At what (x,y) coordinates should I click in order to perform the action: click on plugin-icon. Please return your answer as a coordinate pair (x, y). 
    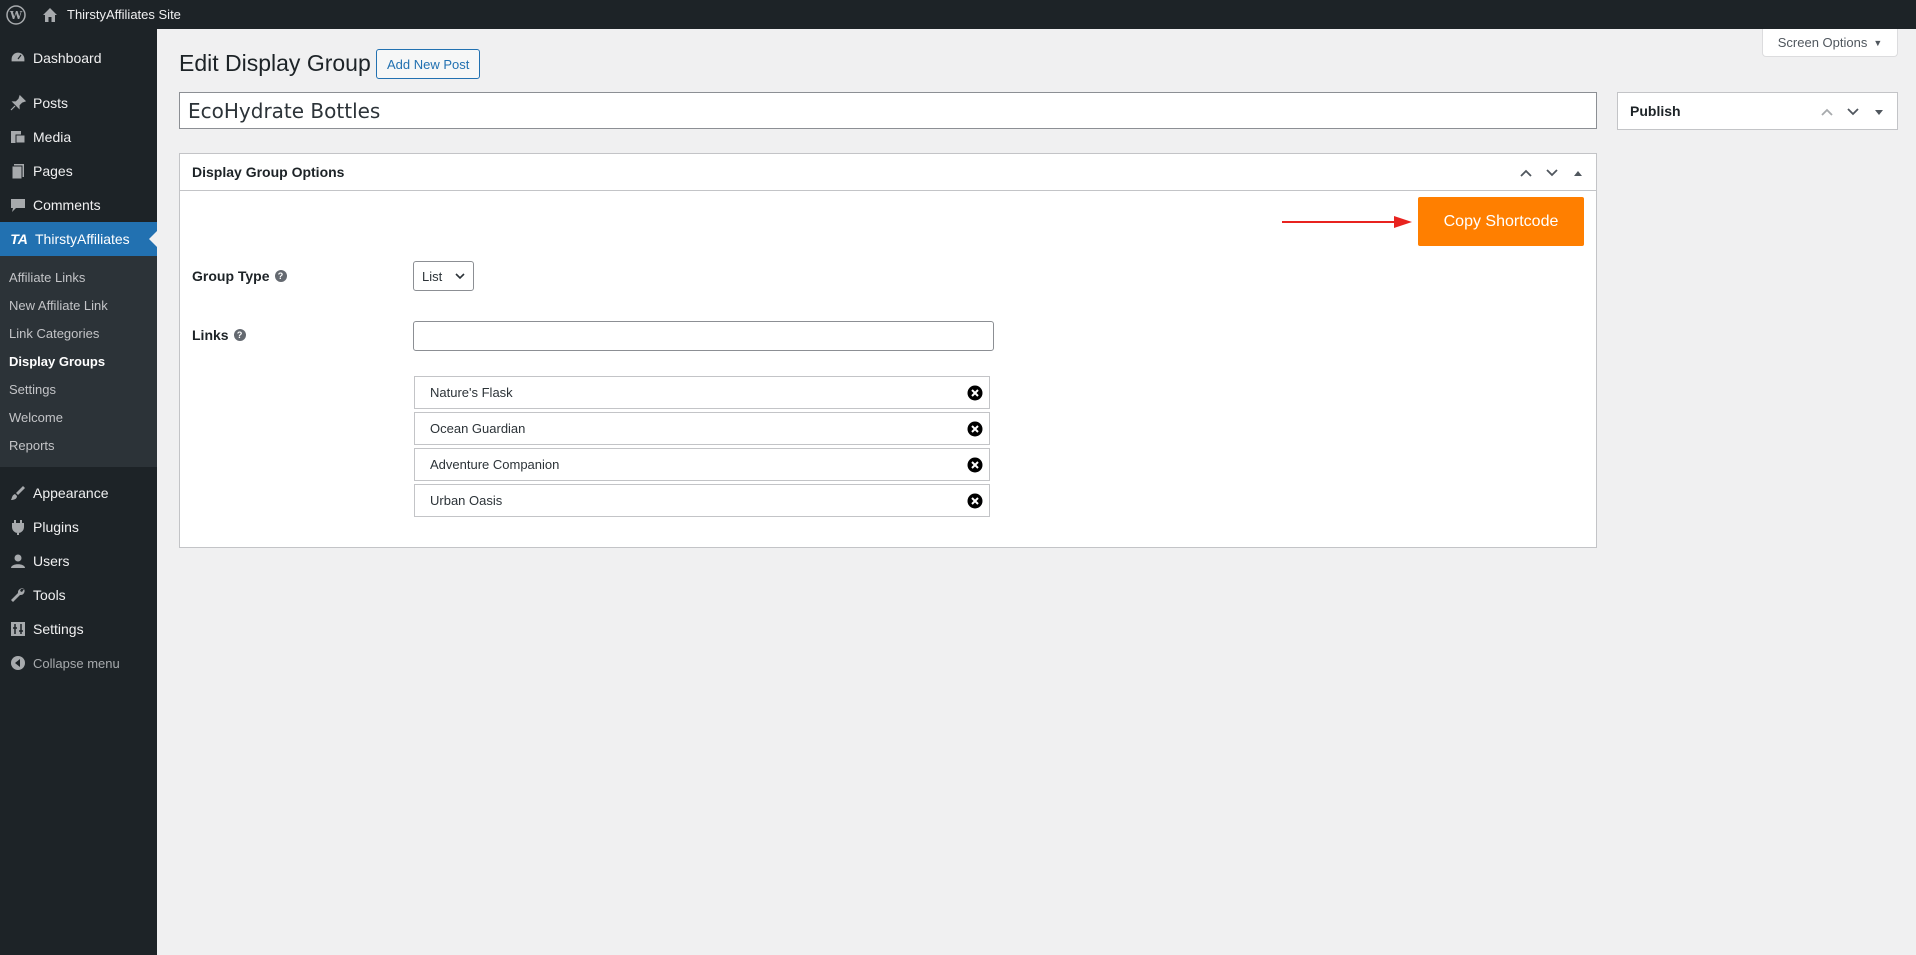
    Looking at the image, I should click on (18, 527).